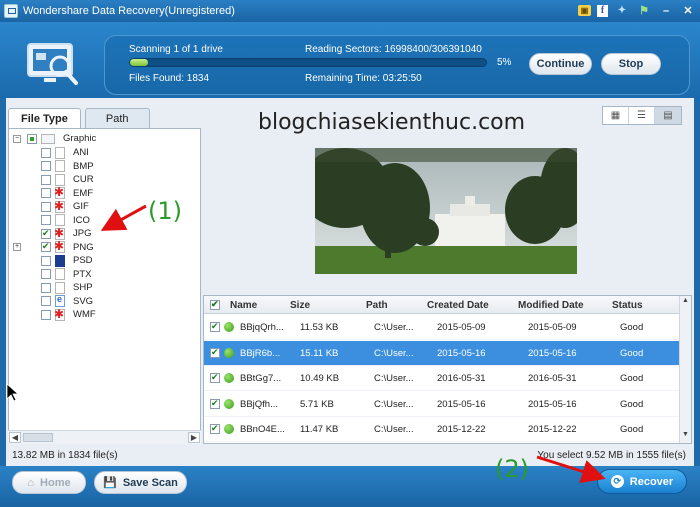 This screenshot has height=507, width=700. Describe the element at coordinates (552, 378) in the screenshot. I see `cell-modified: 2016-05-31` at that location.